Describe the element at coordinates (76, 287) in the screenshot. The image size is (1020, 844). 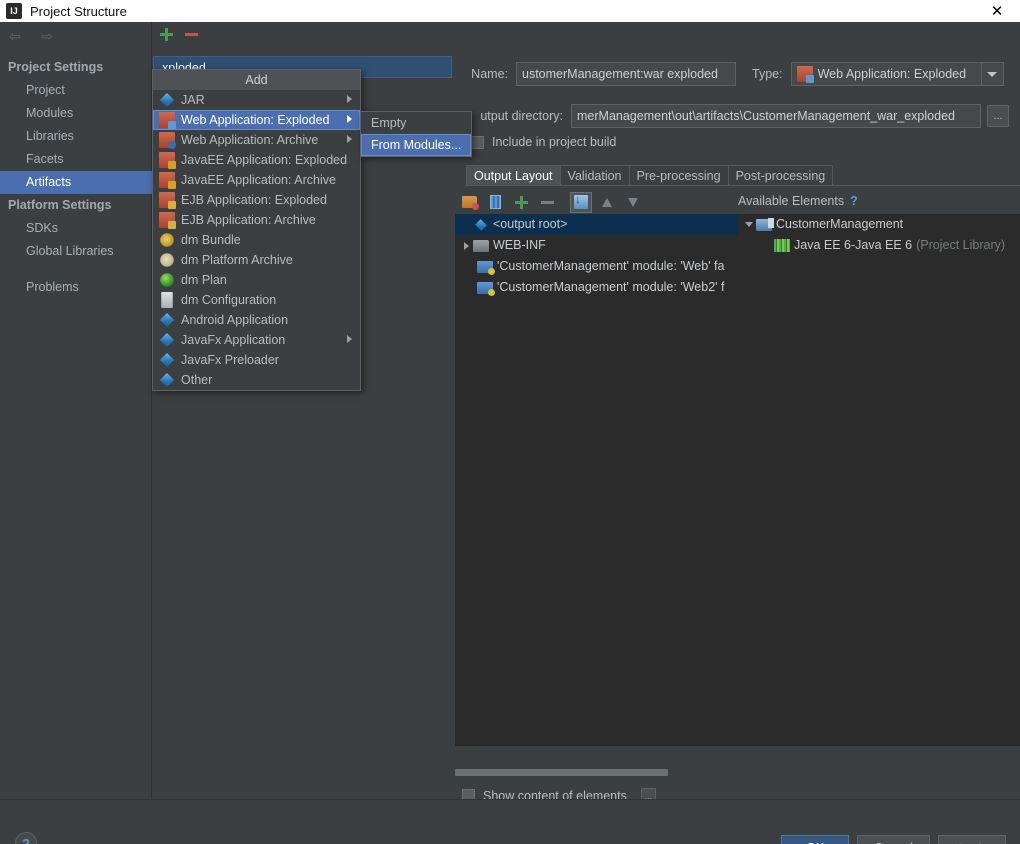
I see `sidebar-item-problems: Problems` at that location.